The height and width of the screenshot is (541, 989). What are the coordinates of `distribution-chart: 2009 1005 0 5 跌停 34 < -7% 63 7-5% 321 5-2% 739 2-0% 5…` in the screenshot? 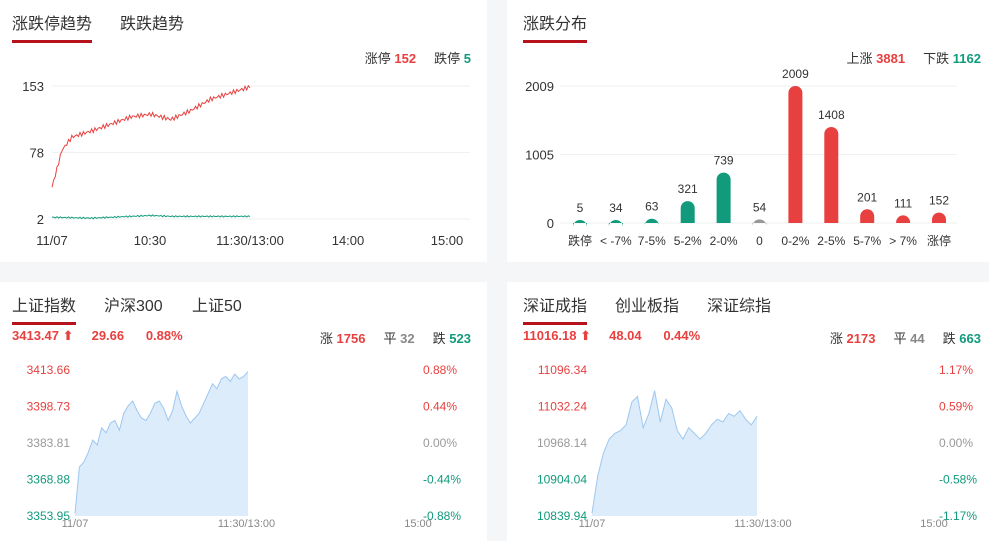 It's located at (741, 157).